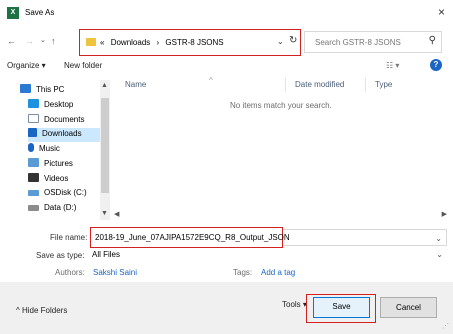  What do you see at coordinates (68, 106) in the screenshot?
I see `sidebar-item-desktop: Desktop` at bounding box center [68, 106].